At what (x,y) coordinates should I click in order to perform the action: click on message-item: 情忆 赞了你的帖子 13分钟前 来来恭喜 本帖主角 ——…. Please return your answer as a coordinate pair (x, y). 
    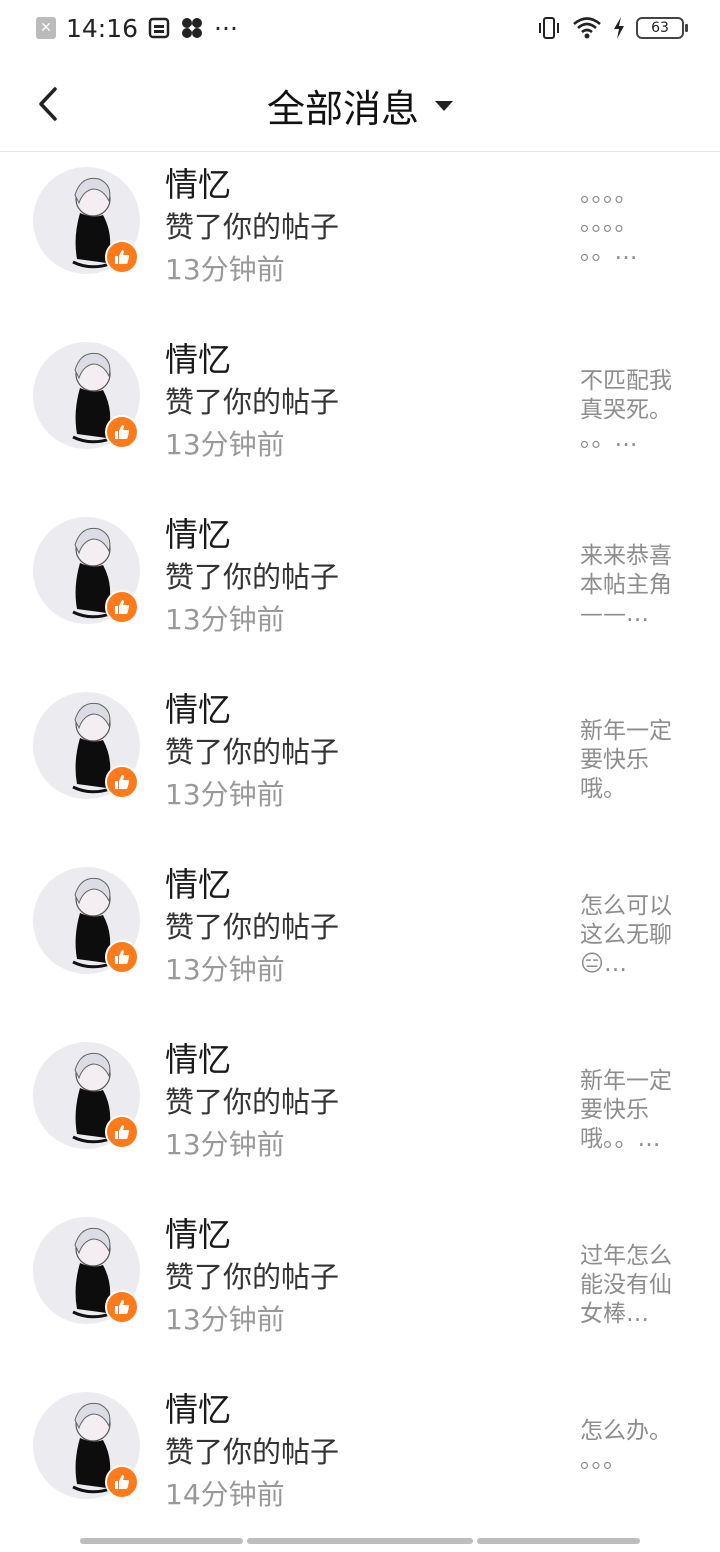
    Looking at the image, I should click on (360, 589).